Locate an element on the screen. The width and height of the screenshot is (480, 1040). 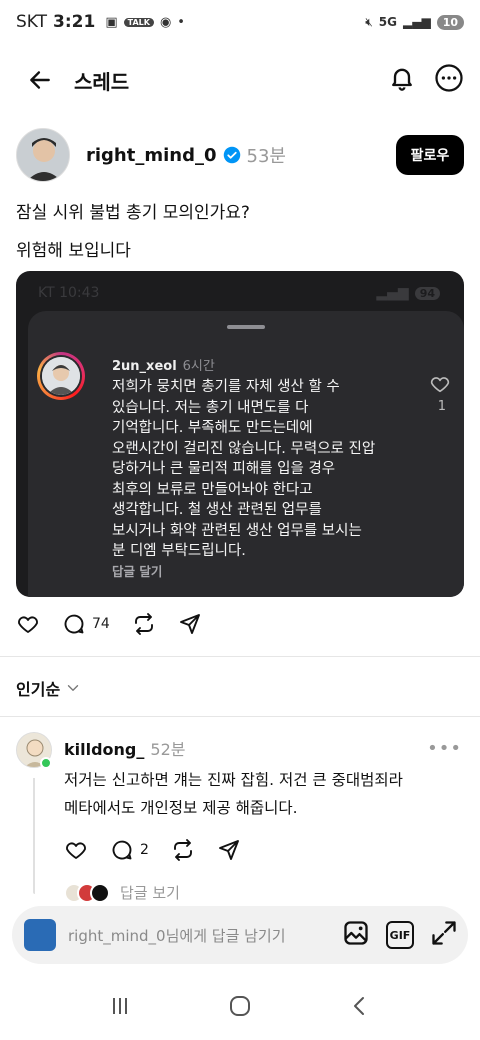
sheet-handle is located at coordinates (246, 327).